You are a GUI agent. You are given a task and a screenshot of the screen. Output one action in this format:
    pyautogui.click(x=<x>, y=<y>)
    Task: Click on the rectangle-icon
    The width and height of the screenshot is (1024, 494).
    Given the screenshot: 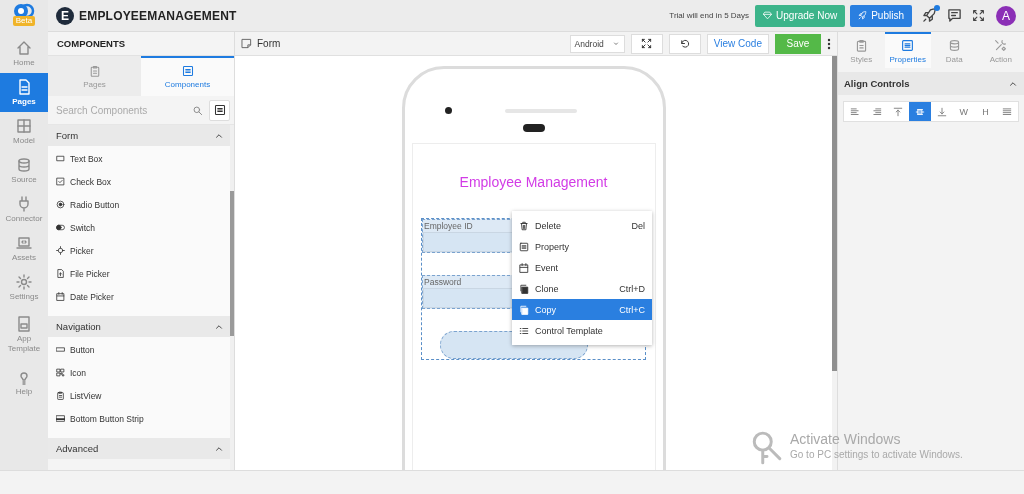 What is the action you would take?
    pyautogui.click(x=60, y=349)
    